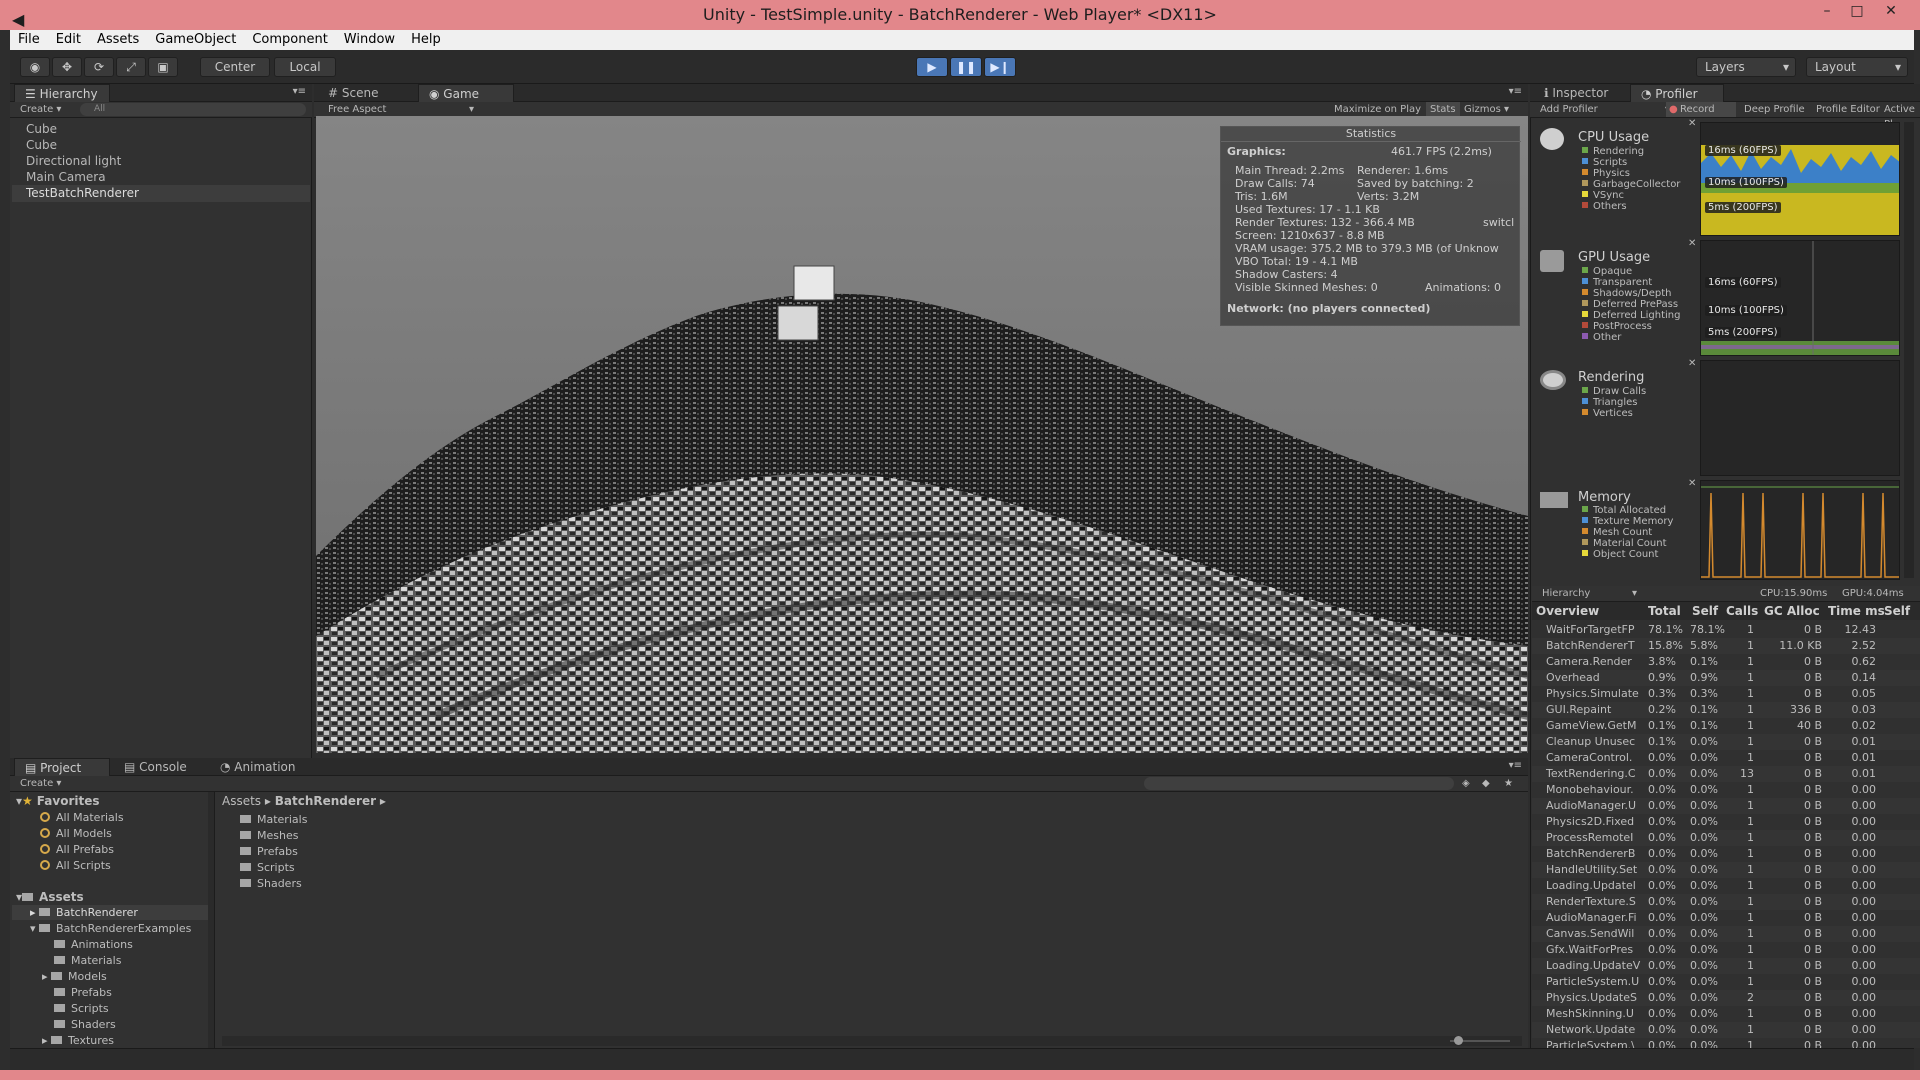 This screenshot has height=1080, width=1920. I want to click on tab-game: ◉ Game, so click(466, 93).